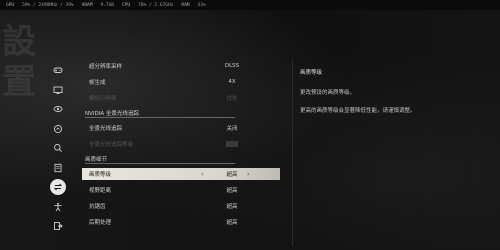  I want to click on setting-value: 优先, so click(232, 99).